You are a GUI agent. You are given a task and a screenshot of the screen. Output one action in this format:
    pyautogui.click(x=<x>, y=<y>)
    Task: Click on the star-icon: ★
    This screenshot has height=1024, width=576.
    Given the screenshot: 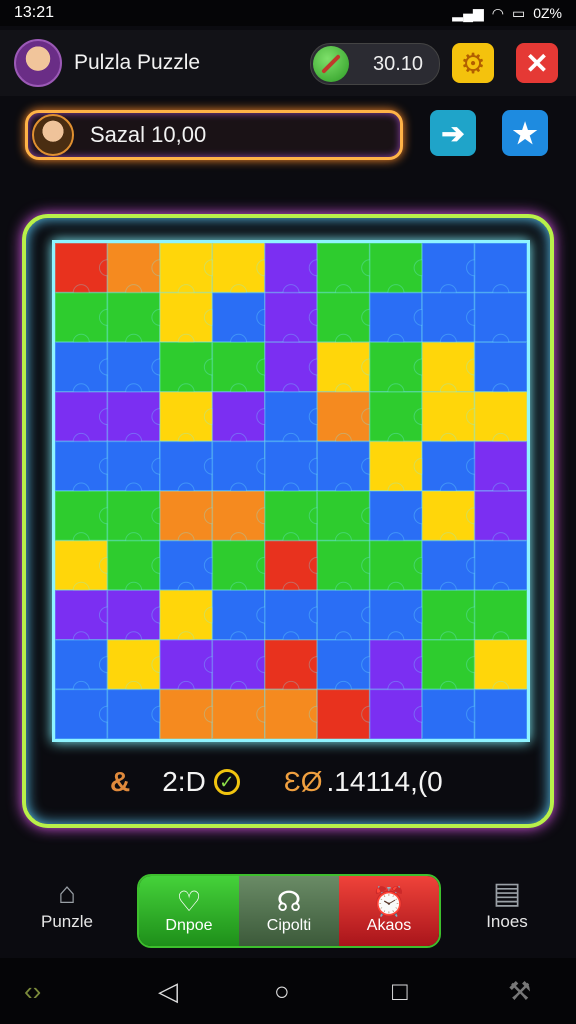 What is the action you would take?
    pyautogui.click(x=525, y=133)
    